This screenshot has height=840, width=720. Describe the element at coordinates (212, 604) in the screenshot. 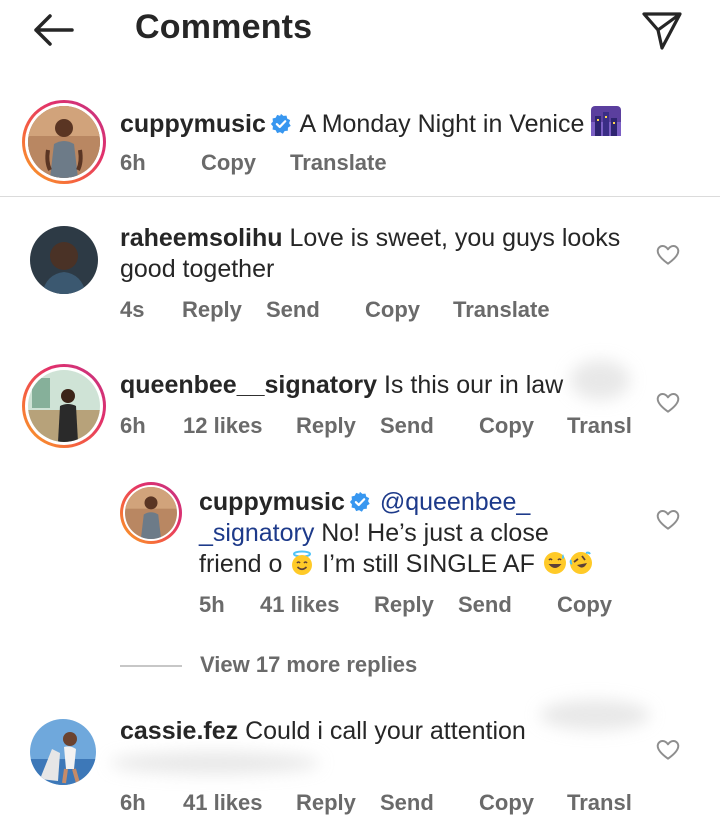

I see `reply-time: 5h` at that location.